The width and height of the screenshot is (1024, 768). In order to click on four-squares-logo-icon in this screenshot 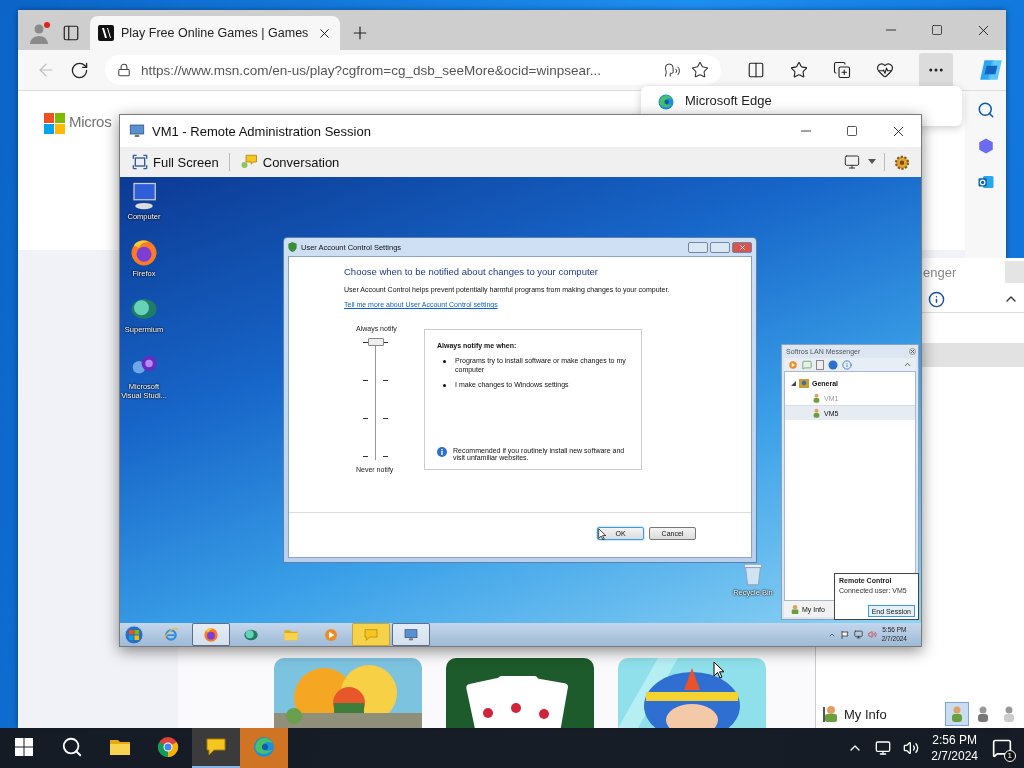, I will do `click(54, 123)`.